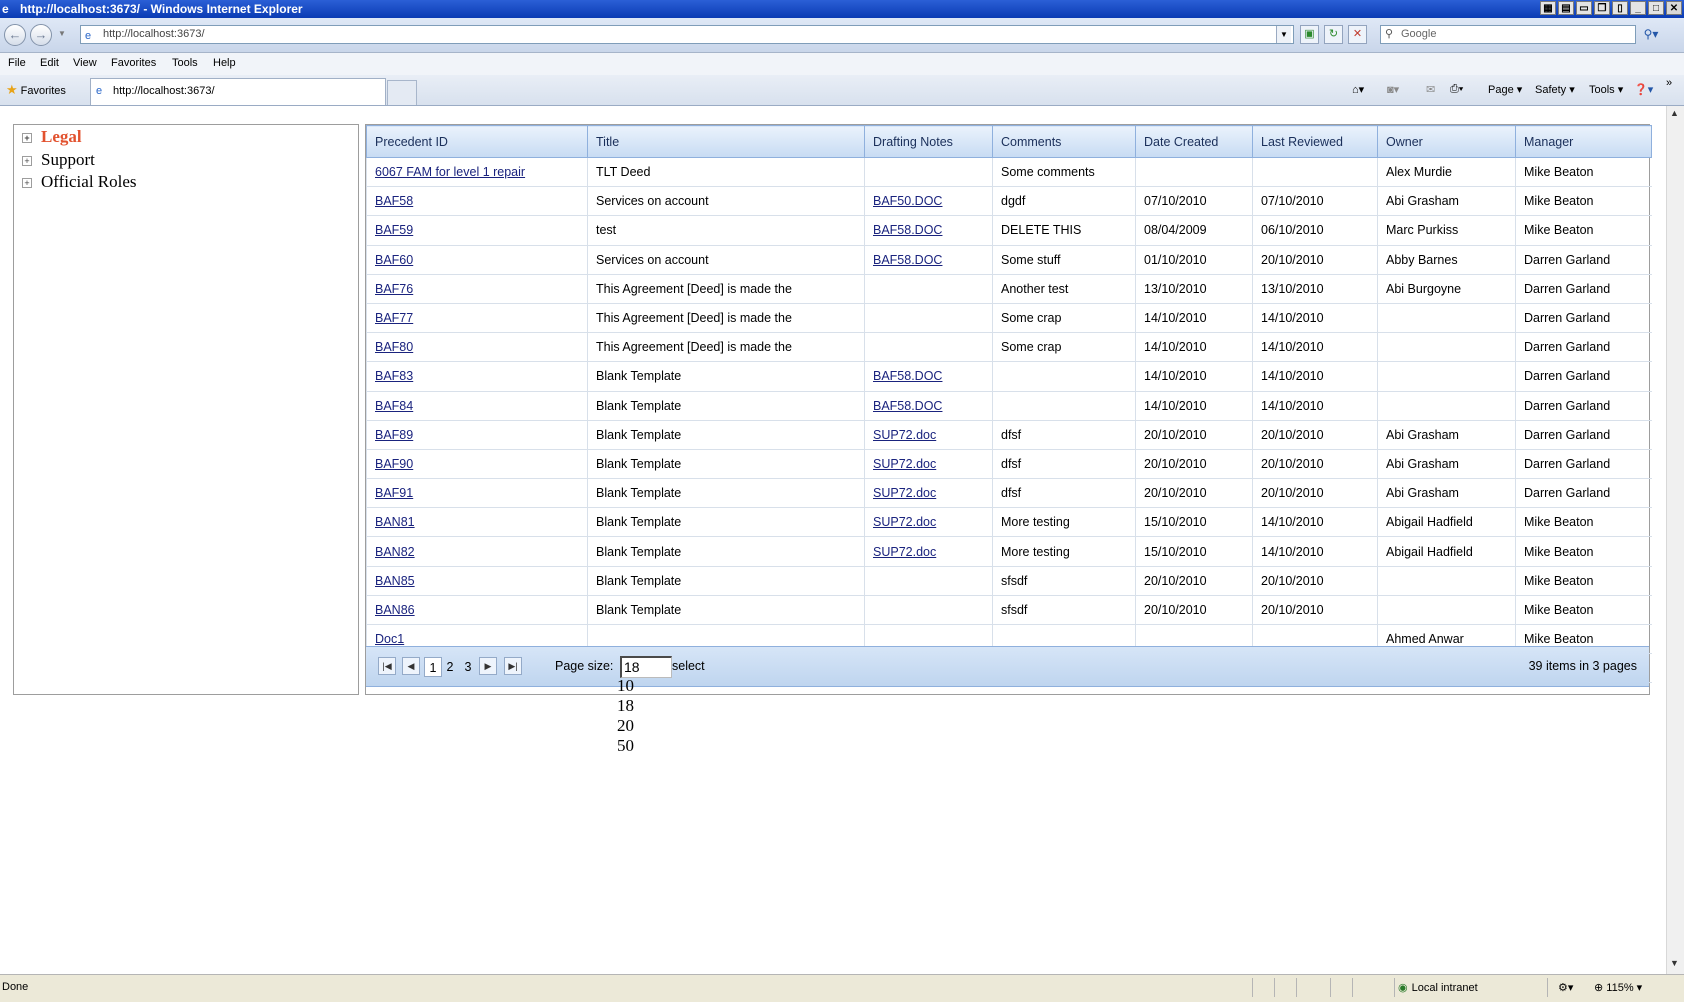  I want to click on restore-icon: ❐, so click(1602, 8).